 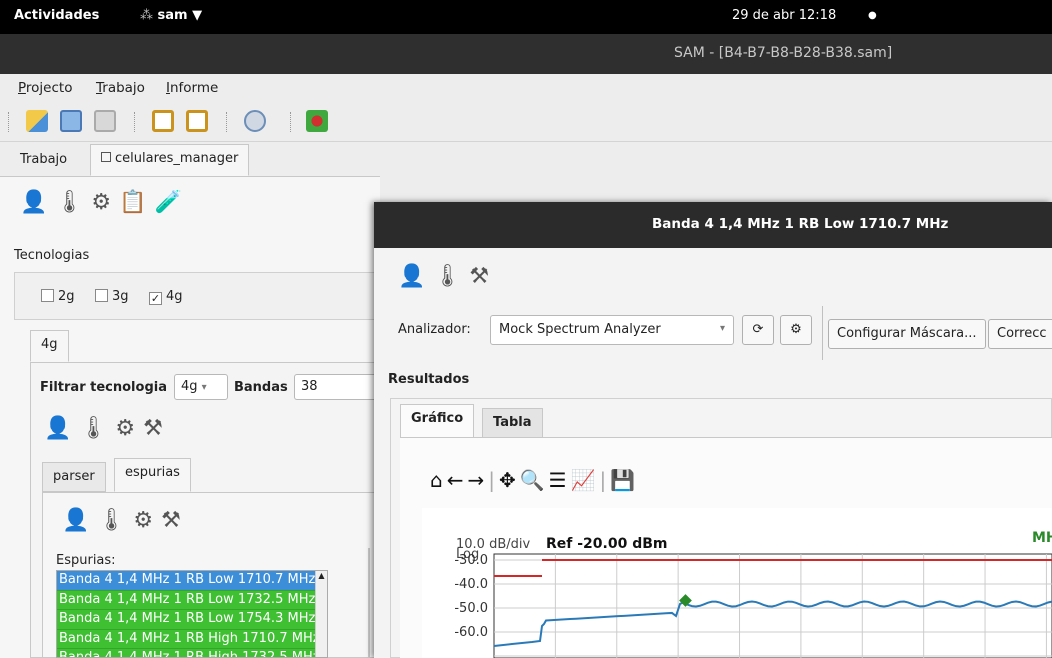 I want to click on axes-edit-icon: 📈, so click(x=585, y=480).